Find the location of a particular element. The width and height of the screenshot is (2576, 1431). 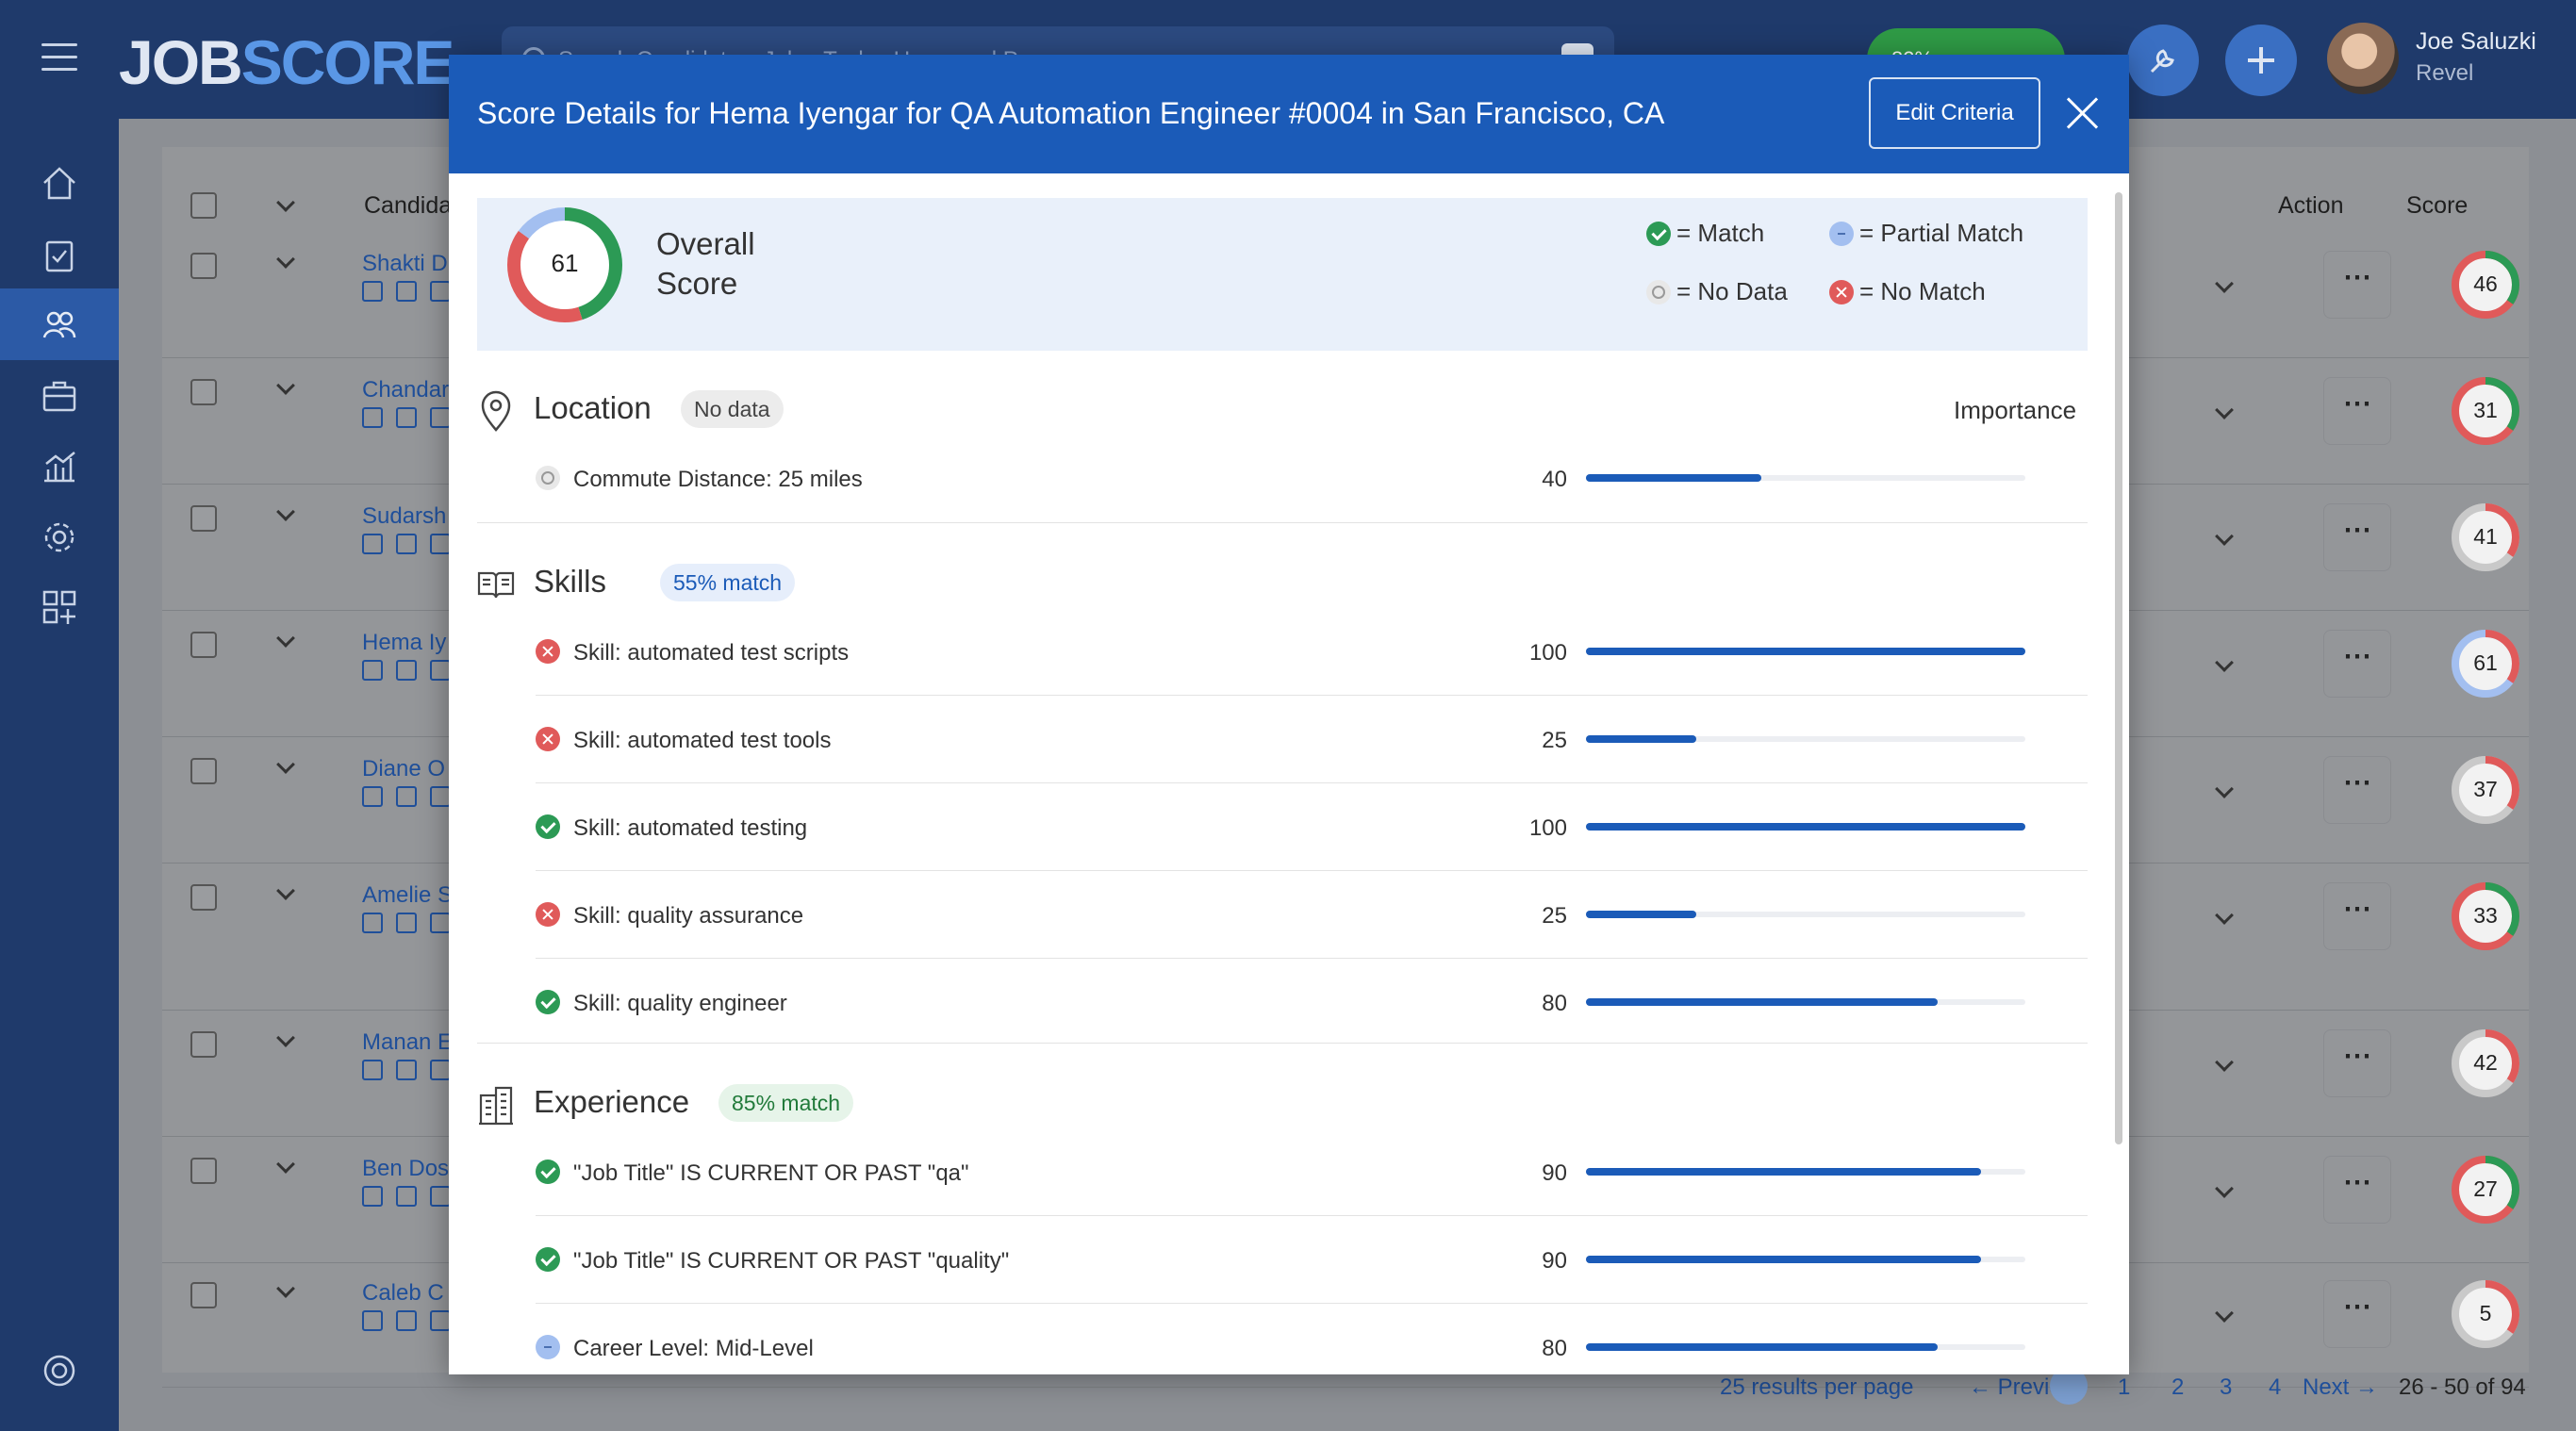

header-score: Score is located at coordinates (2437, 206).